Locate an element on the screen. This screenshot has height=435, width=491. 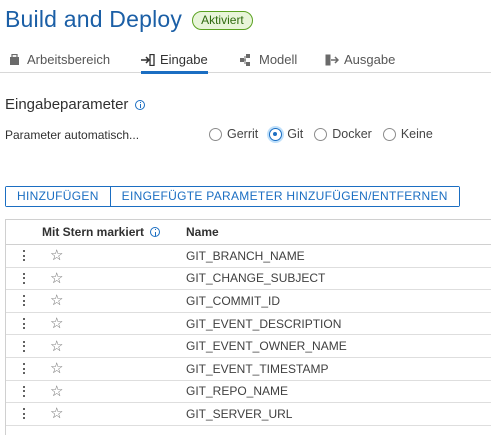
table-row: ☆ GIT_SERVER_URL is located at coordinates (248, 414).